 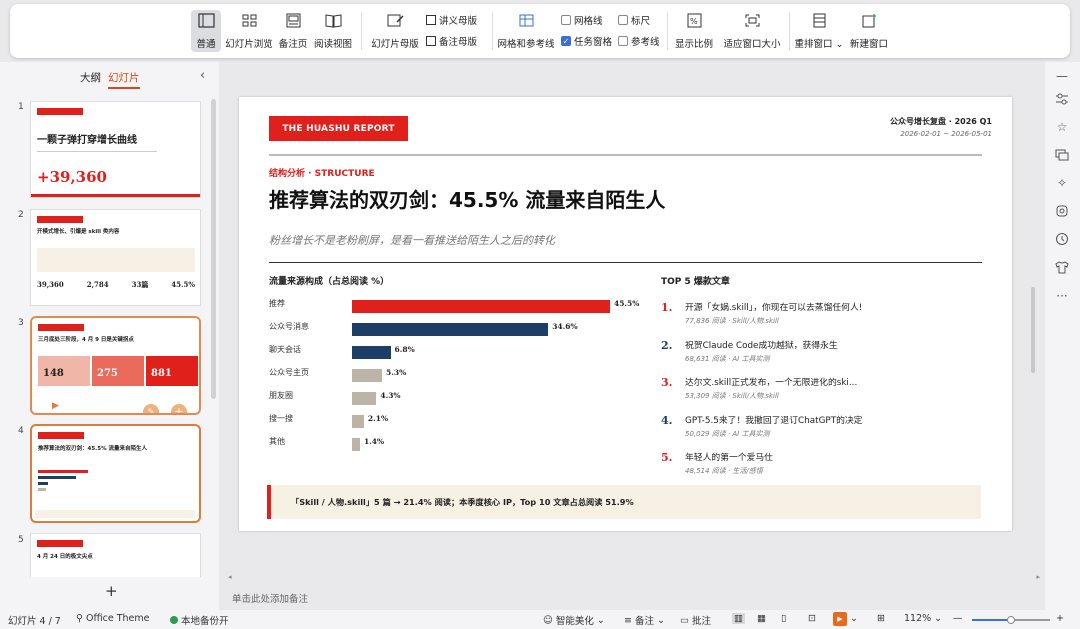 What do you see at coordinates (451, 41) in the screenshot?
I see `notes-master-button: 备注母版` at bounding box center [451, 41].